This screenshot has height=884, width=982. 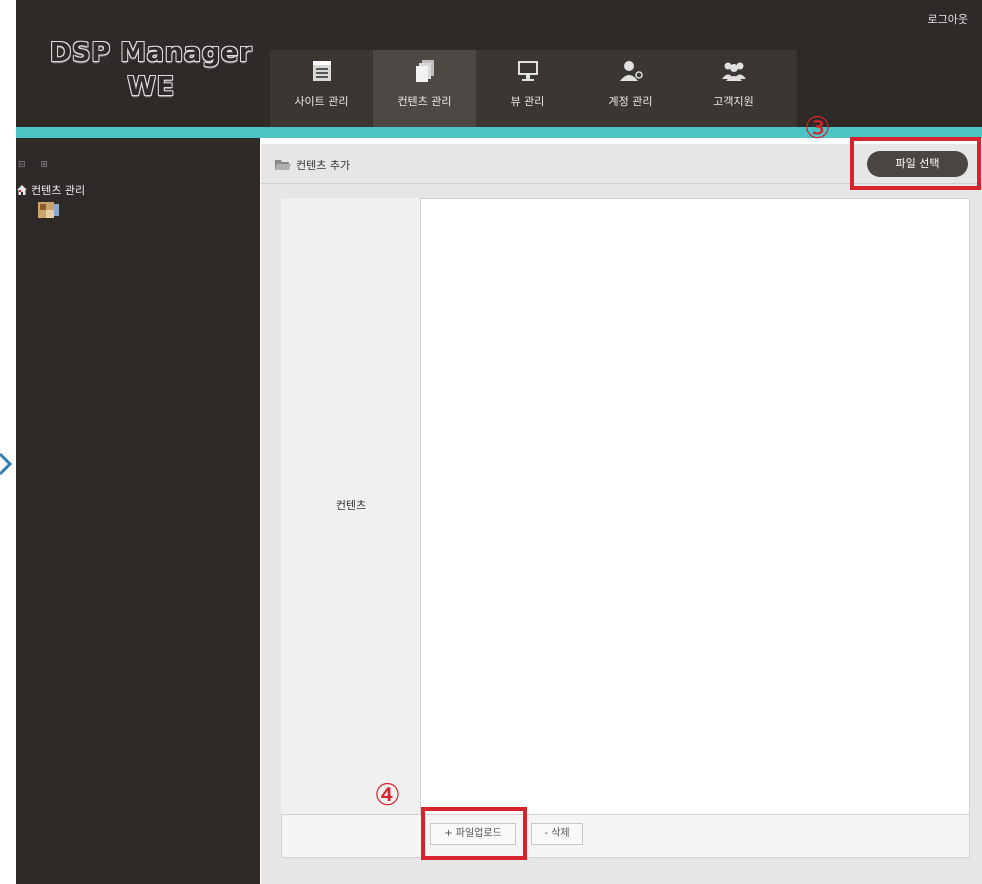 What do you see at coordinates (351, 505) in the screenshot?
I see `row-label-text: 컨텐츠` at bounding box center [351, 505].